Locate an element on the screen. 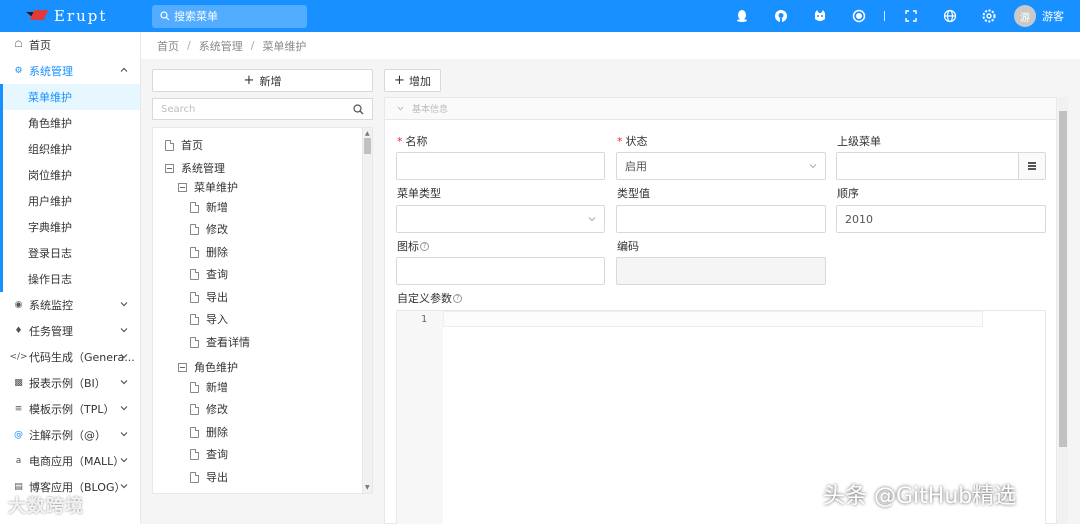 This screenshot has width=1080, height=524. github-icon is located at coordinates (780, 16).